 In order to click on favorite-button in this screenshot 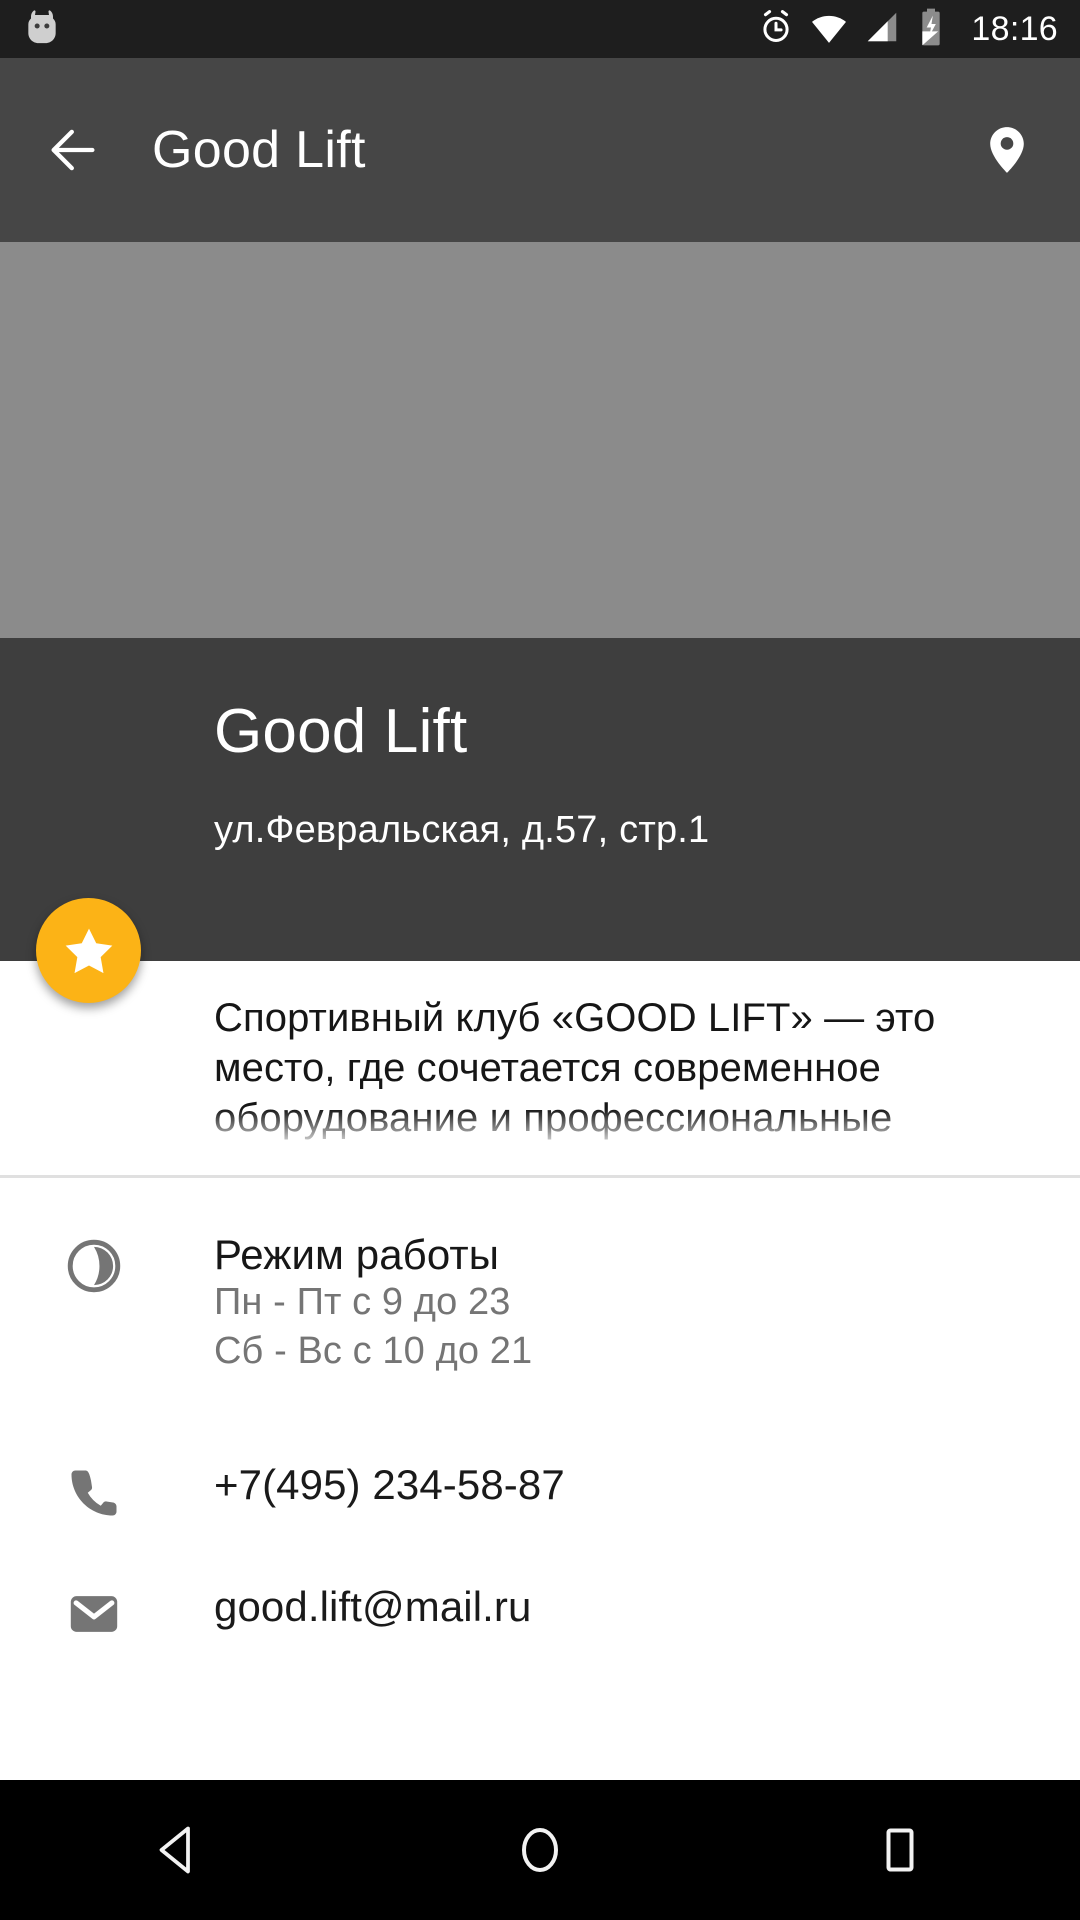, I will do `click(88, 950)`.